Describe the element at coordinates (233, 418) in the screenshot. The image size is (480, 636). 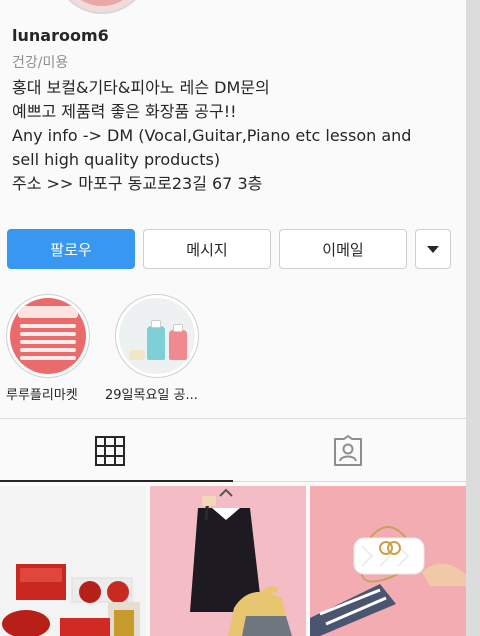
I see `section-divider` at that location.